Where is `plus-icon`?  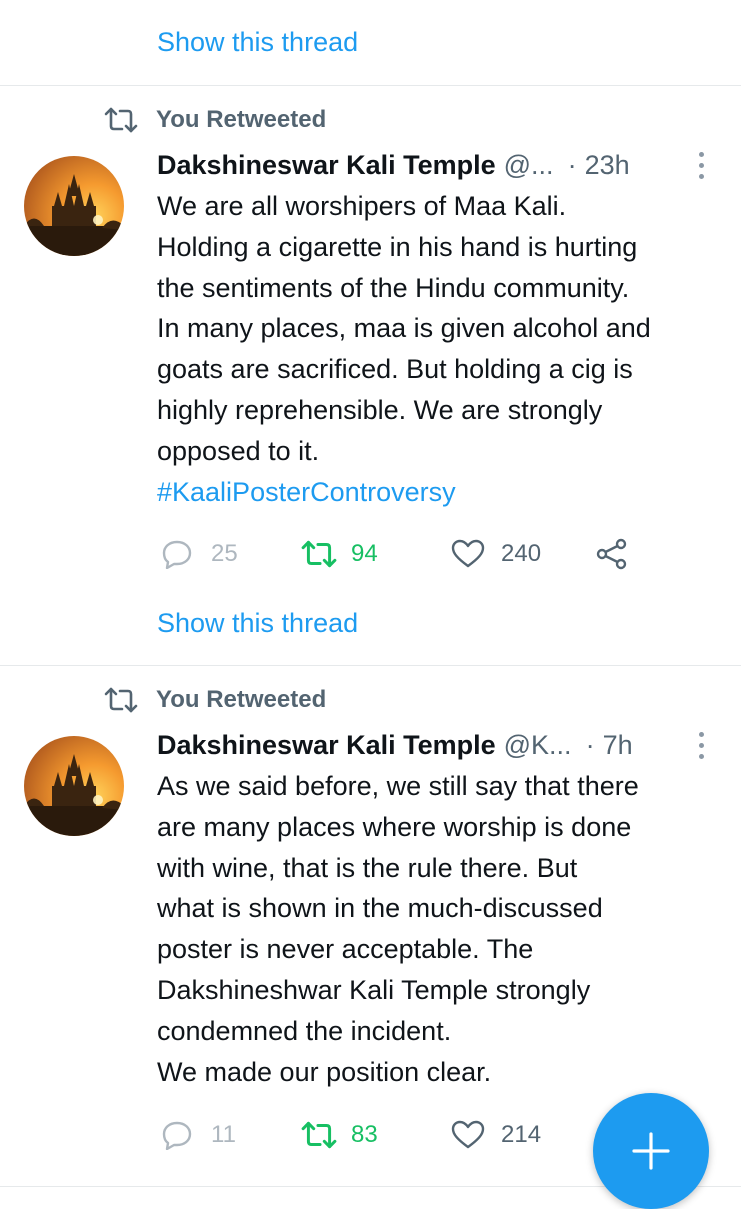 plus-icon is located at coordinates (651, 1151).